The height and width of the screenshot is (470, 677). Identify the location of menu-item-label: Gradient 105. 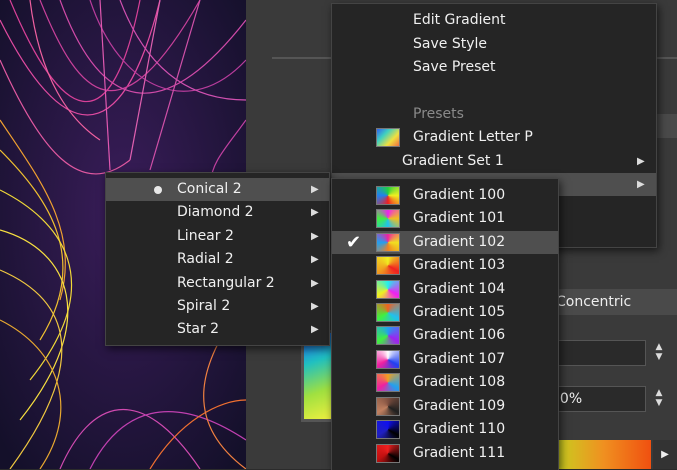
(459, 312).